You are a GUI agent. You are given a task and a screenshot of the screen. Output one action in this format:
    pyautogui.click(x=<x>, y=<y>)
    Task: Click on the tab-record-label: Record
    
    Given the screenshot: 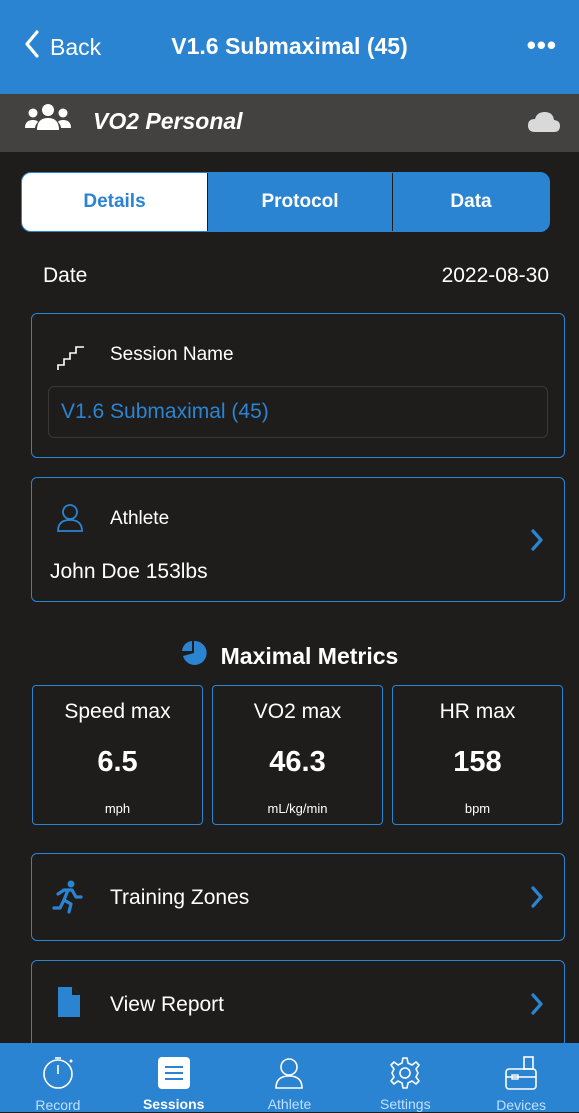 What is the action you would take?
    pyautogui.click(x=58, y=1105)
    